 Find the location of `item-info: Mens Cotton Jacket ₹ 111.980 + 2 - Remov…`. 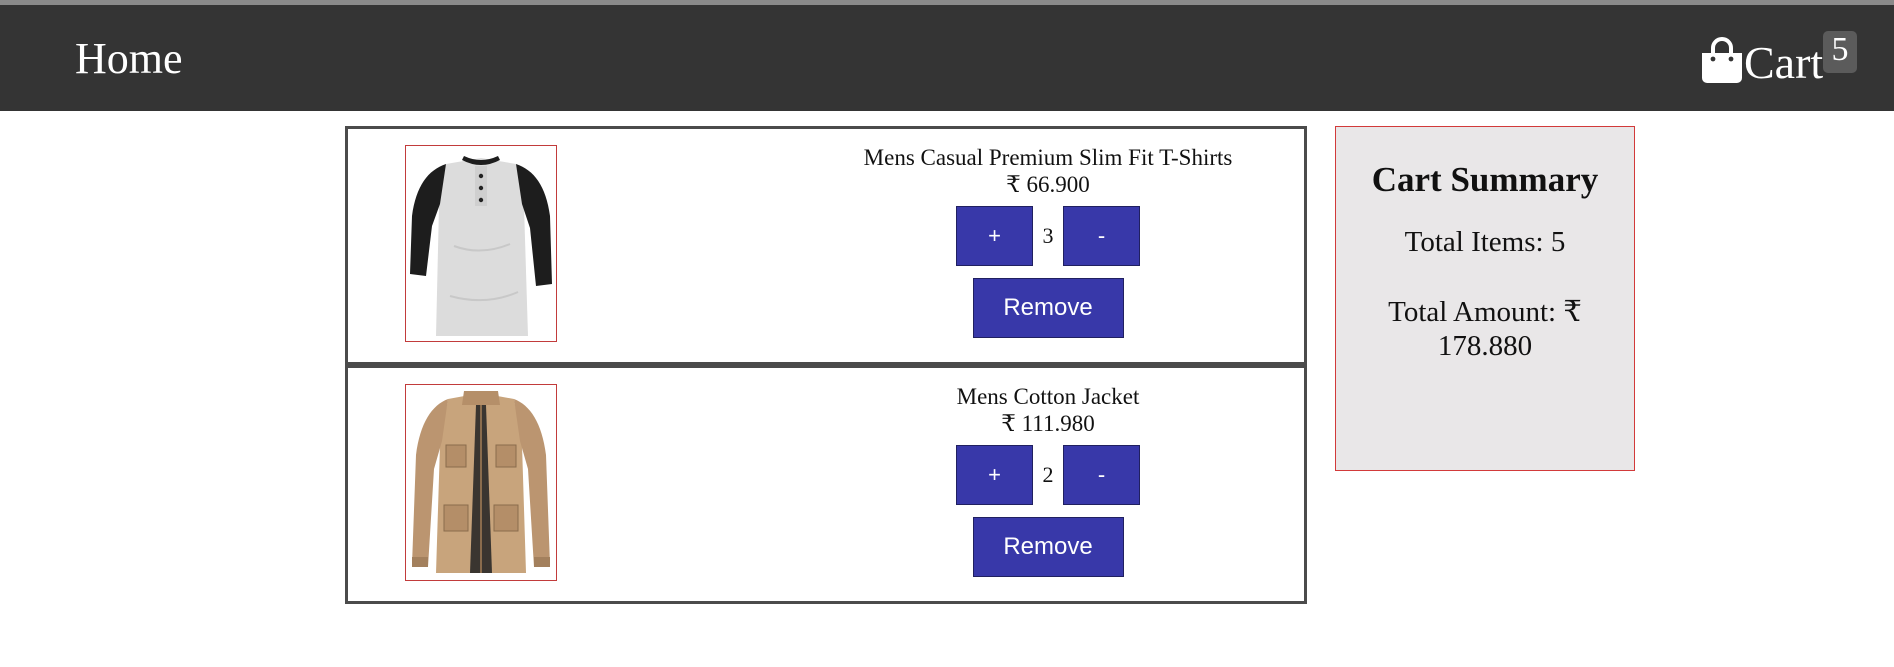

item-info: Mens Cotton Jacket ₹ 111.980 + 2 - Remov… is located at coordinates (1048, 480).